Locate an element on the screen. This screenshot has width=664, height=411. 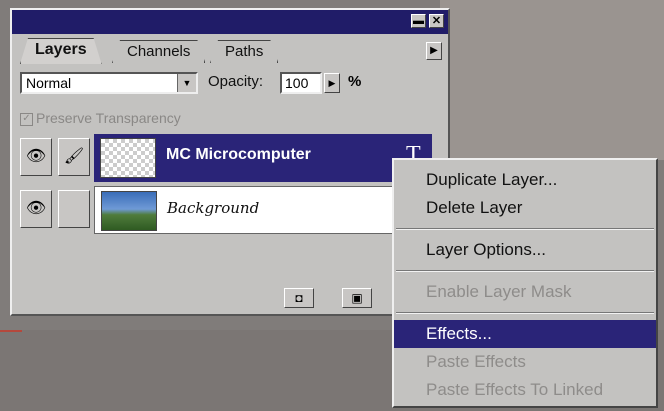
layer-body-selected: MC Microcomputer T is located at coordinates (263, 158).